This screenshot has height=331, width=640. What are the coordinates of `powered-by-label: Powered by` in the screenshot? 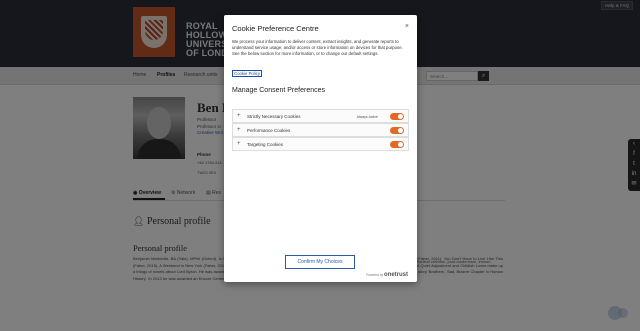 It's located at (375, 275).